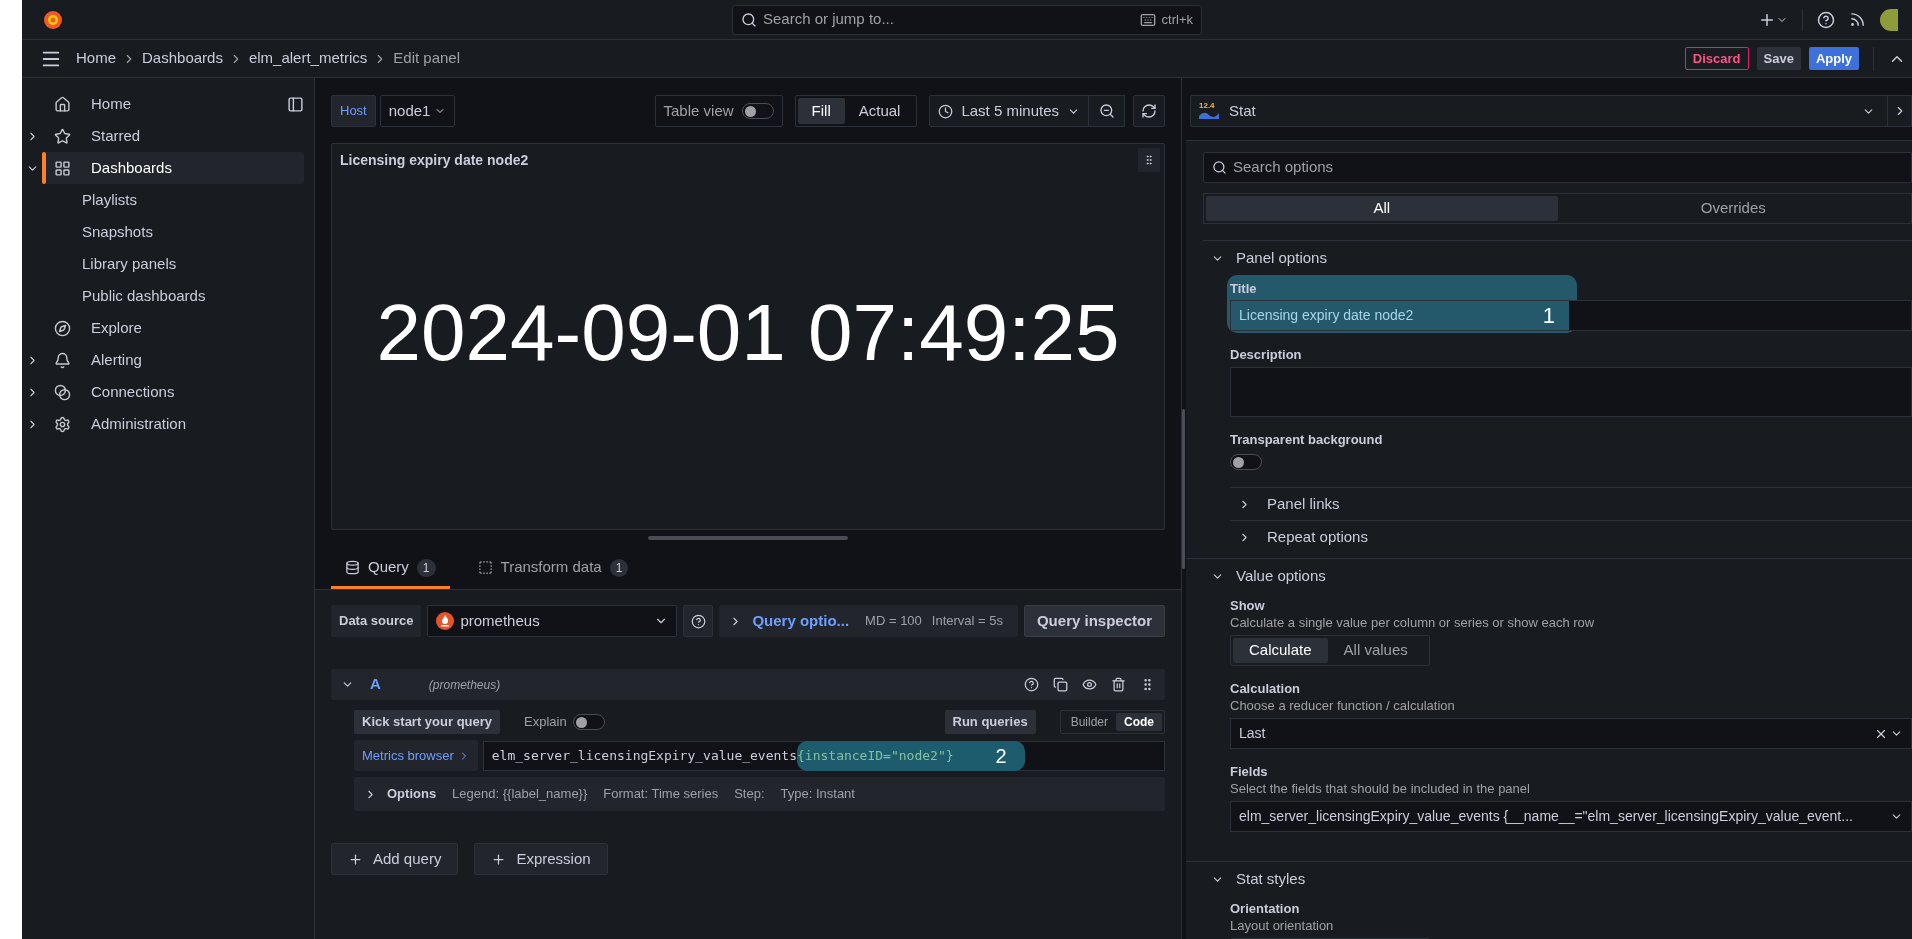 Image resolution: width=1912 pixels, height=939 pixels. Describe the element at coordinates (541, 859) in the screenshot. I see `add-button: Expression` at that location.